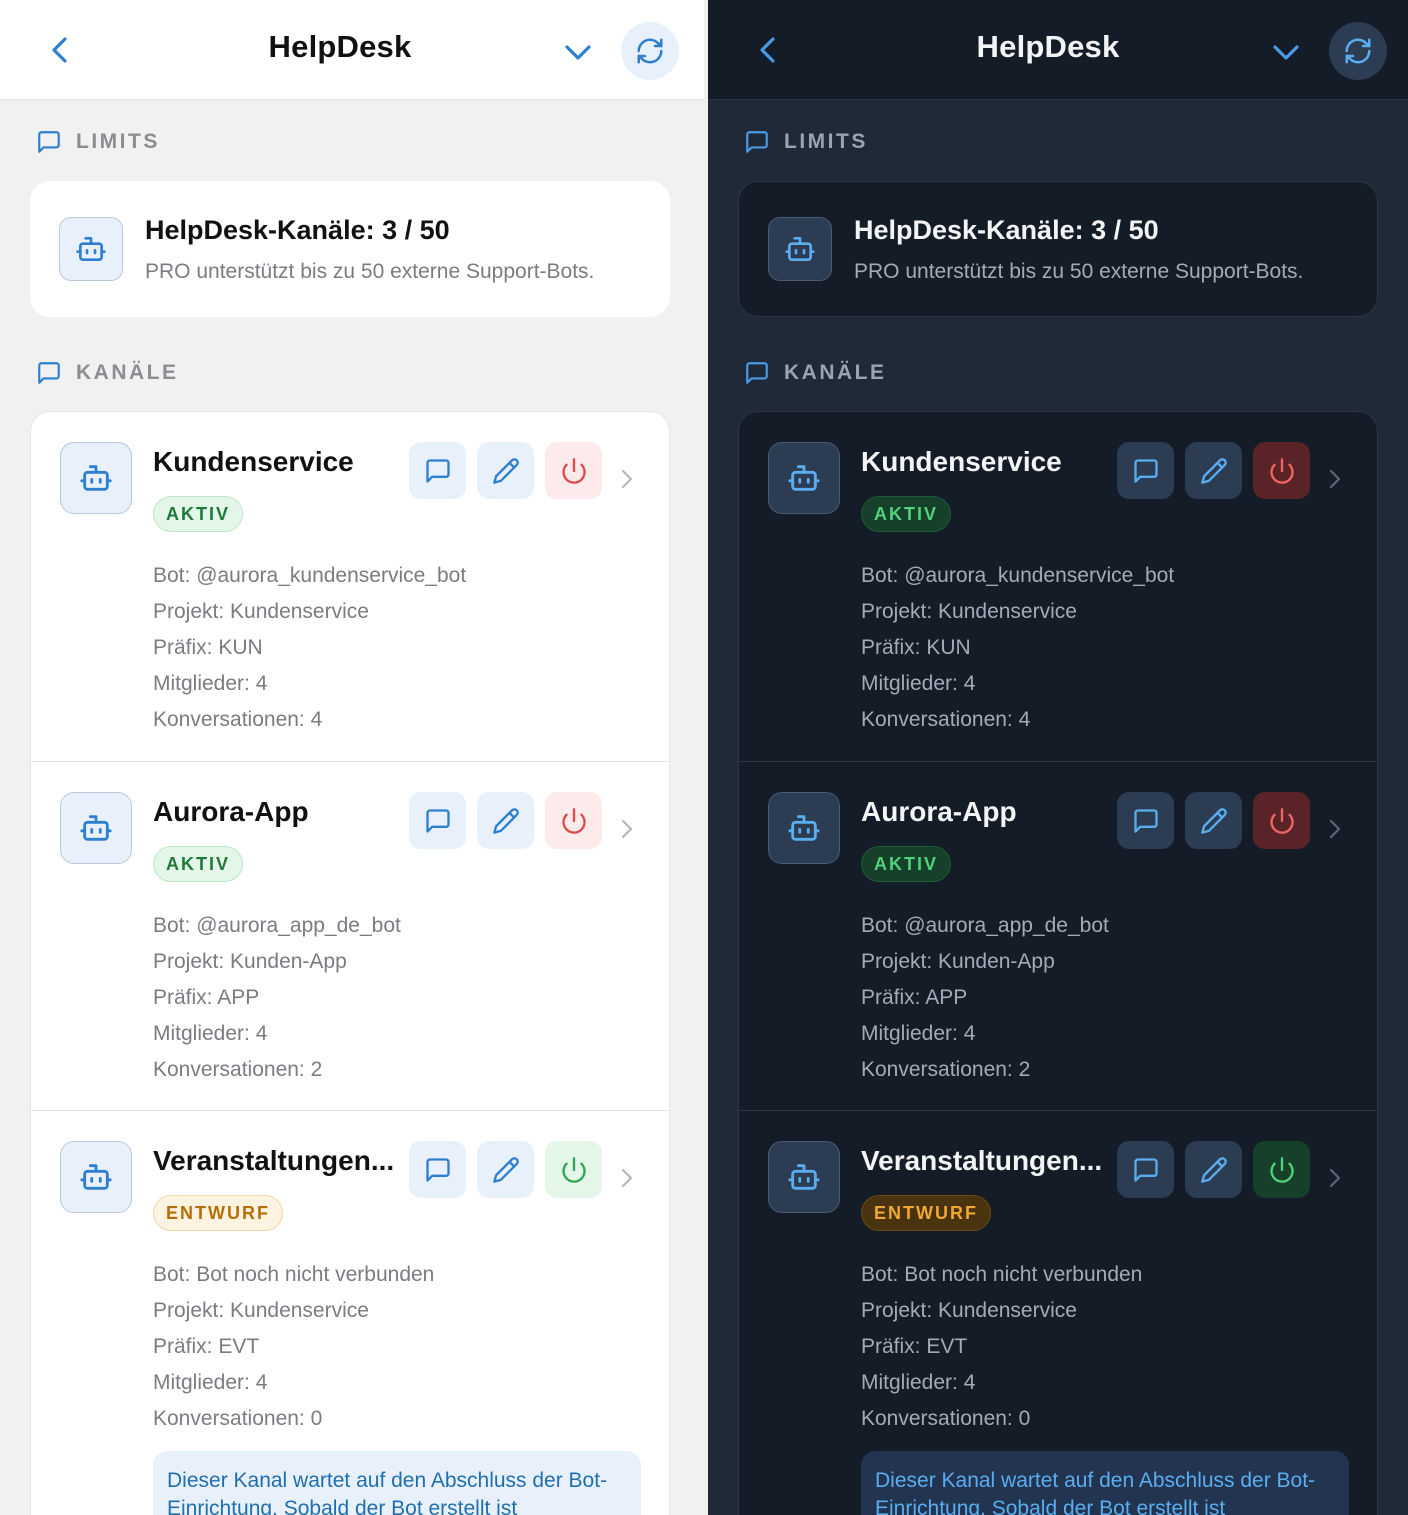 The height and width of the screenshot is (1515, 1408). What do you see at coordinates (297, 229) in the screenshot?
I see `limits-title: HelpDesk-Kanäle: 3 / 50` at bounding box center [297, 229].